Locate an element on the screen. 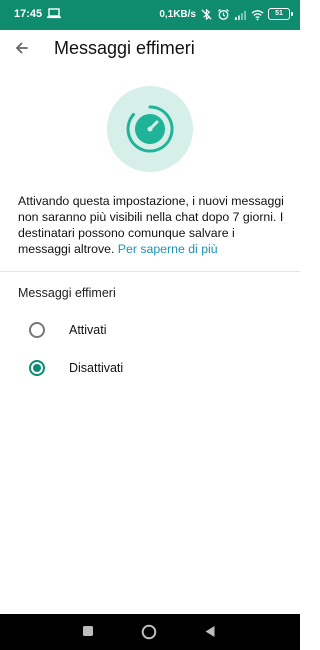  option-attivati: Attivati is located at coordinates (150, 330).